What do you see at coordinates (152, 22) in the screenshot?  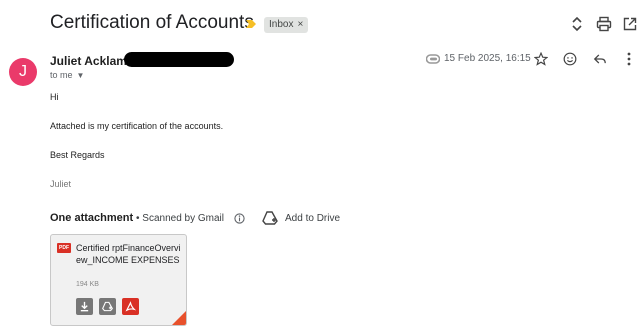 I see `email-subject: Certification of Accounts` at bounding box center [152, 22].